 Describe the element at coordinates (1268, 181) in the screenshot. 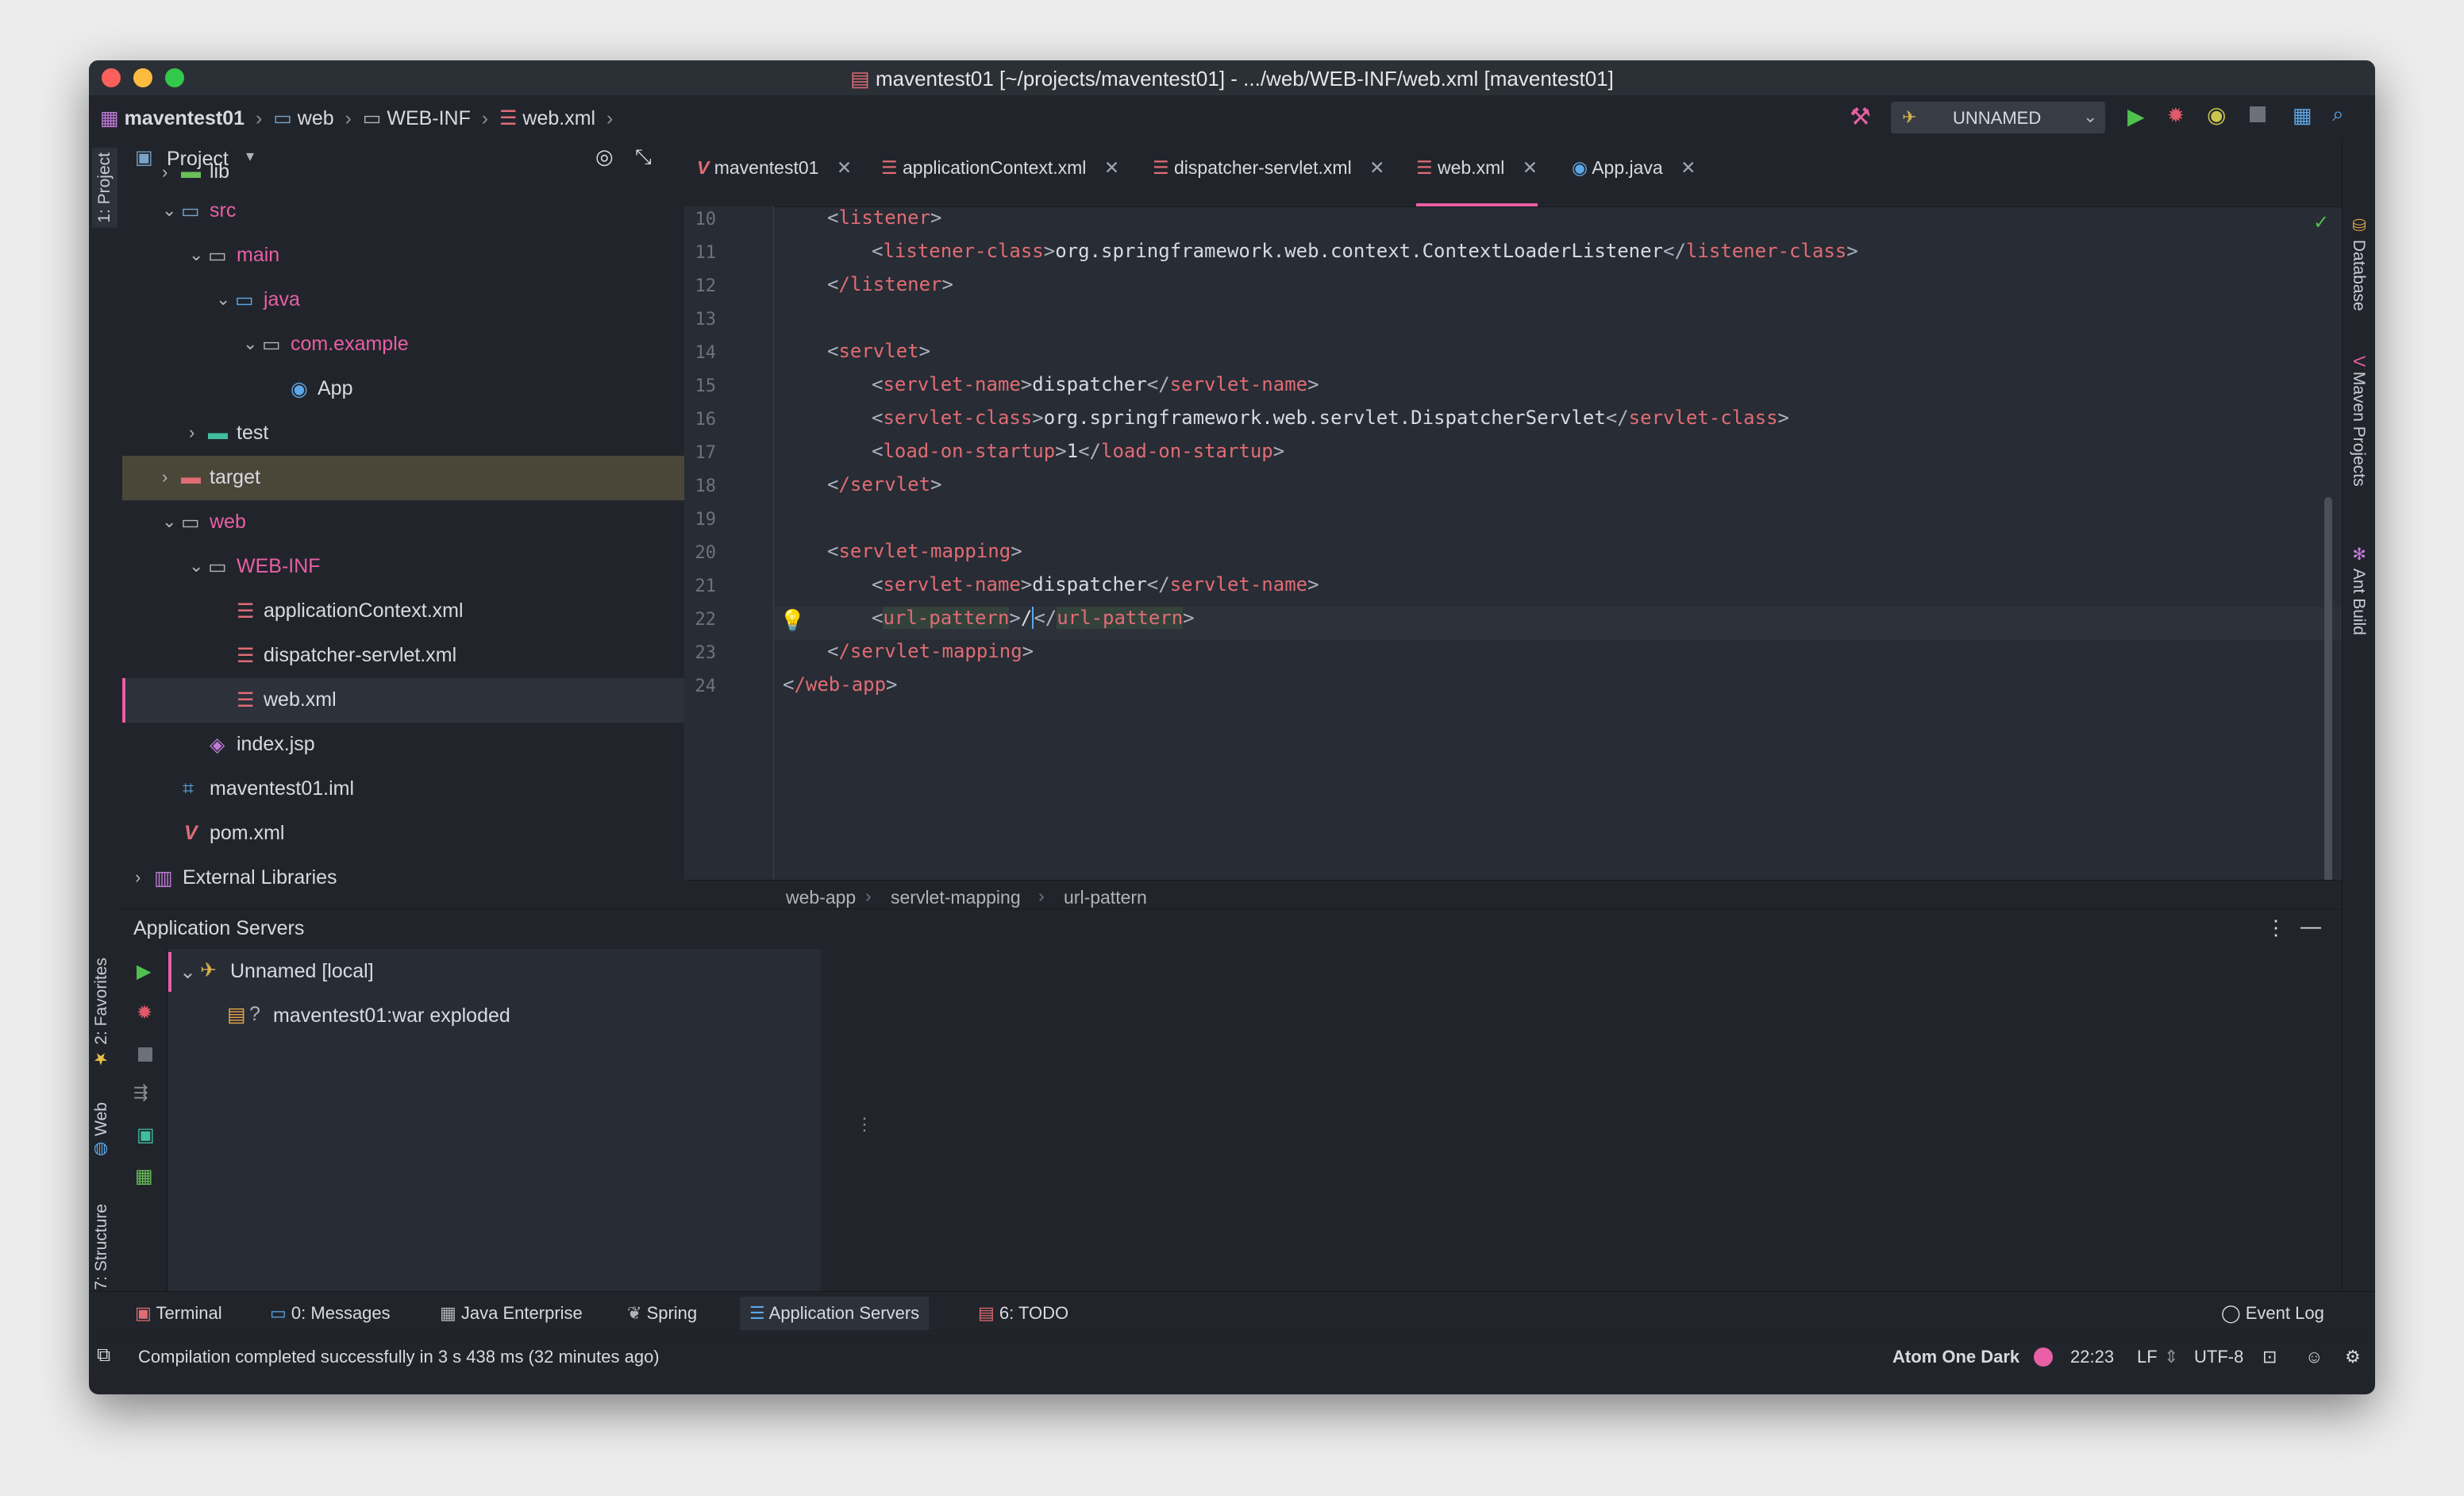

I see `tab-dispatcher-servlet: ☰ dispatcher-servlet.xml ✕` at that location.